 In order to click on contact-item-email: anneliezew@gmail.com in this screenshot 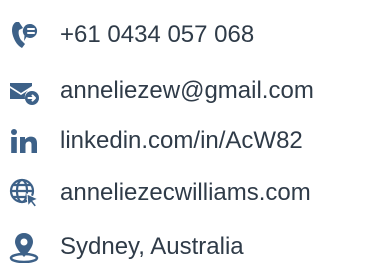, I will do `click(187, 91)`.